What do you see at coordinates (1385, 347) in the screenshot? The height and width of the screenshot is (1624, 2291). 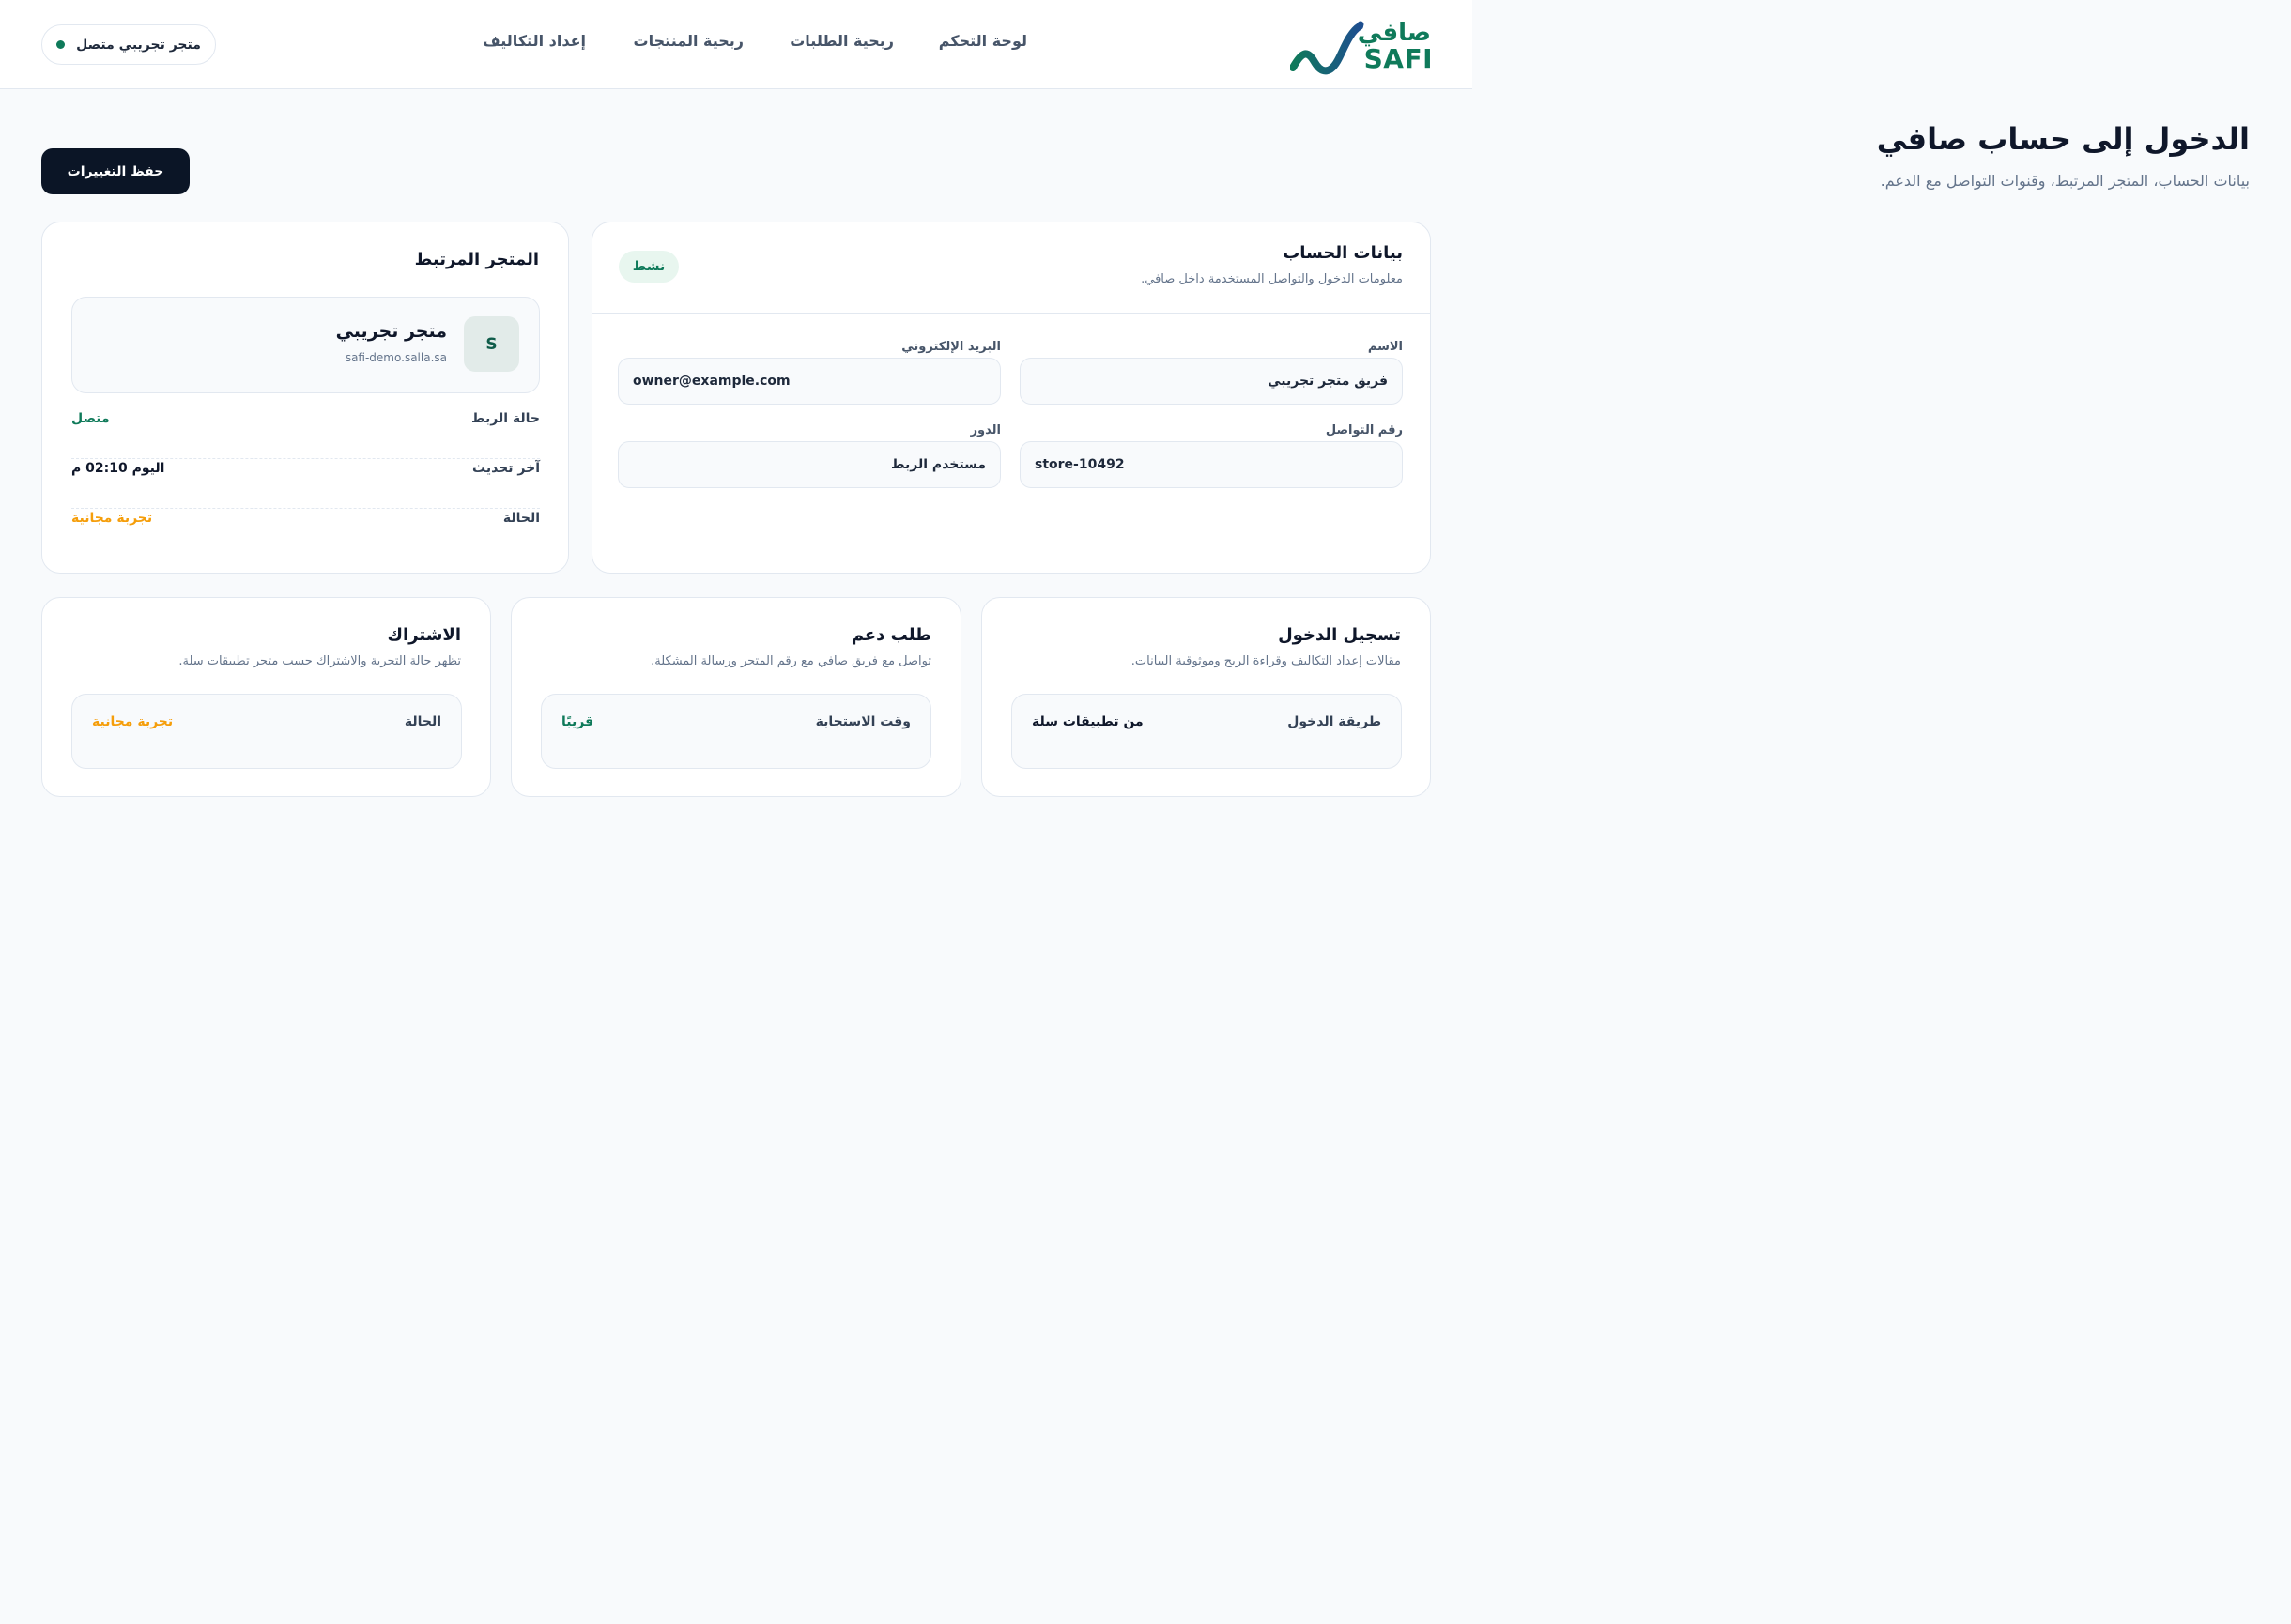 I see `name-field-label: الاسم` at bounding box center [1385, 347].